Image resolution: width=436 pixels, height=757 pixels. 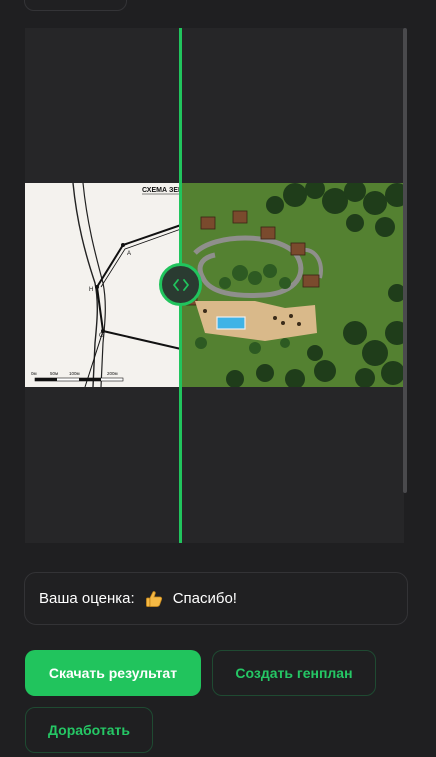 What do you see at coordinates (91, 290) in the screenshot?
I see `sketch-point-label: H` at bounding box center [91, 290].